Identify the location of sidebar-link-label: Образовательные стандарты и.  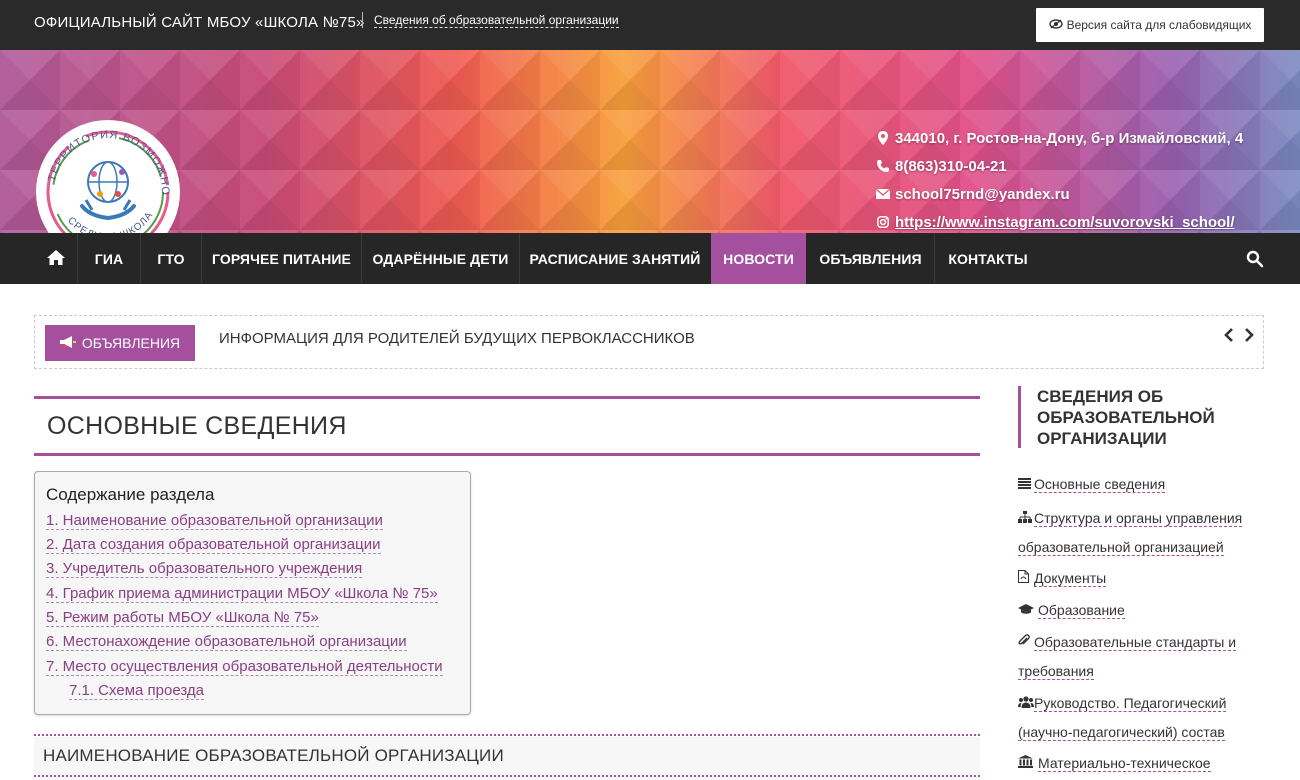
(1135, 642).